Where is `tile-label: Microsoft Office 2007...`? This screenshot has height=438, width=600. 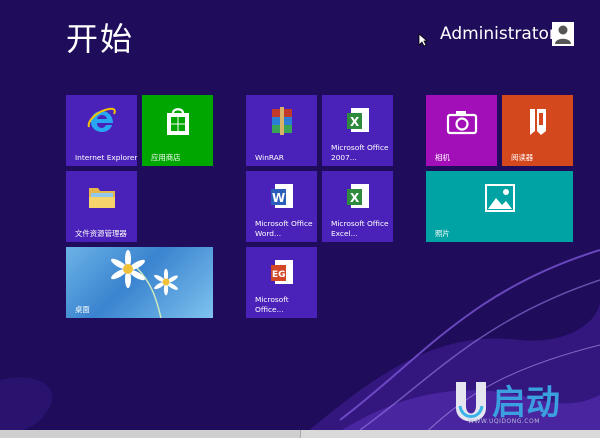 tile-label: Microsoft Office 2007... is located at coordinates (360, 152).